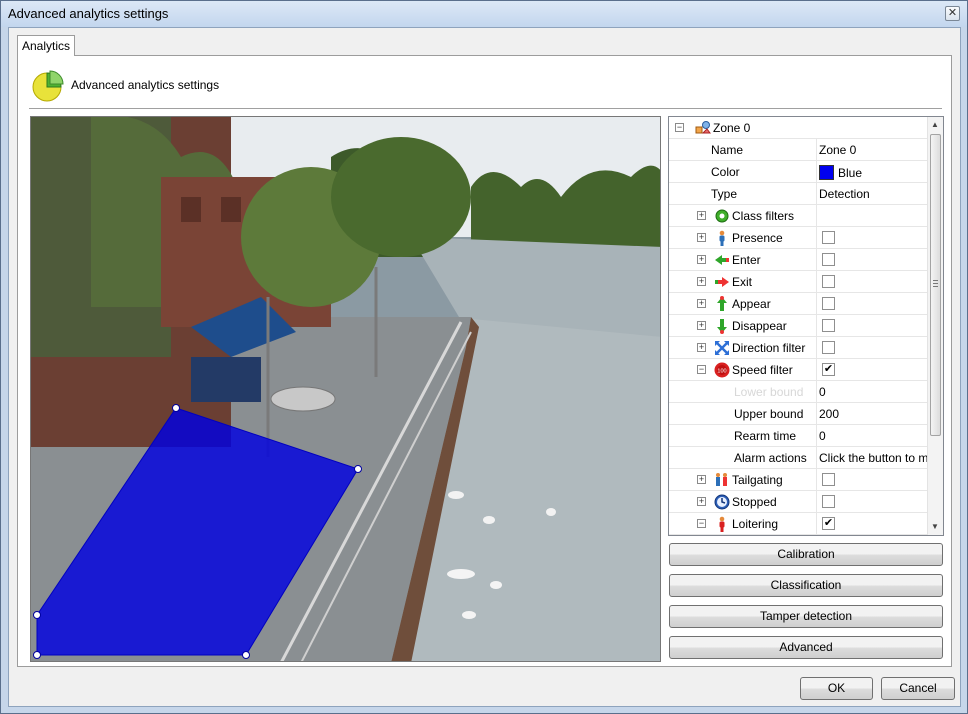  I want to click on tree-row-disappear: + Disappear, so click(798, 326).